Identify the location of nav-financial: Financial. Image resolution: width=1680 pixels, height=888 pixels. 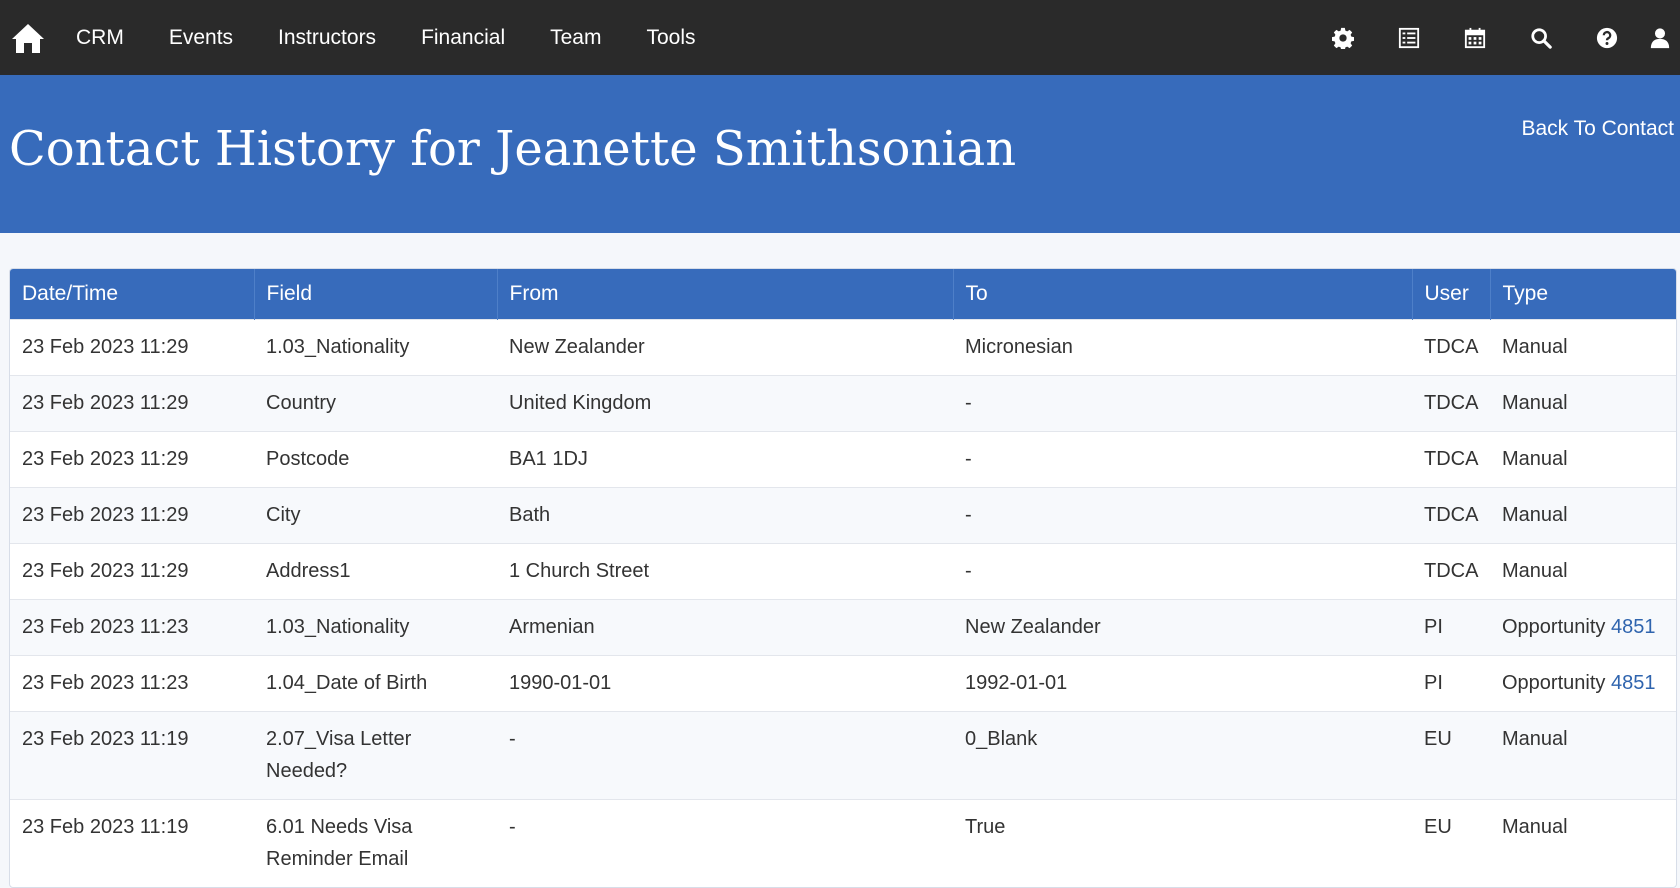
(463, 38).